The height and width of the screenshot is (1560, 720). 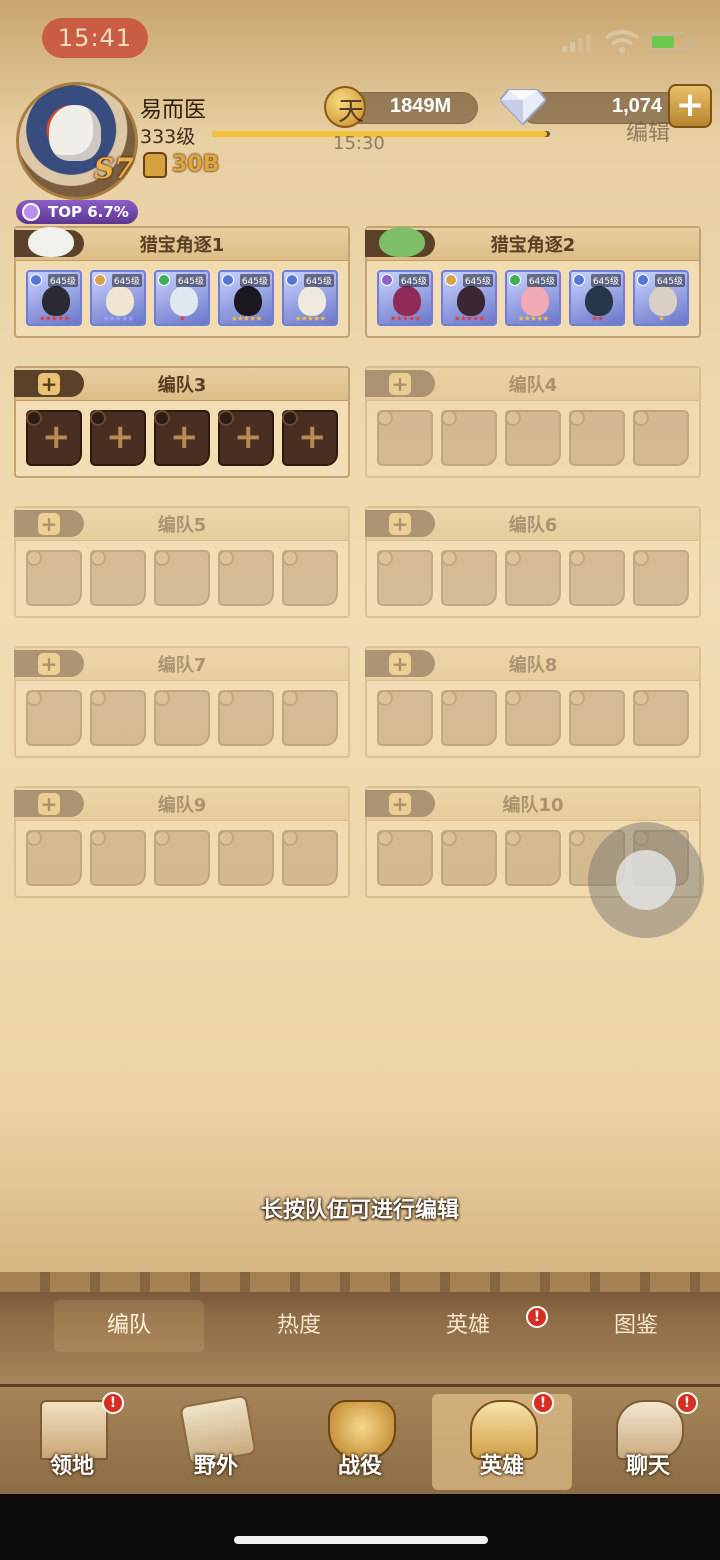 I want to click on fist-power-icon, so click(x=155, y=165).